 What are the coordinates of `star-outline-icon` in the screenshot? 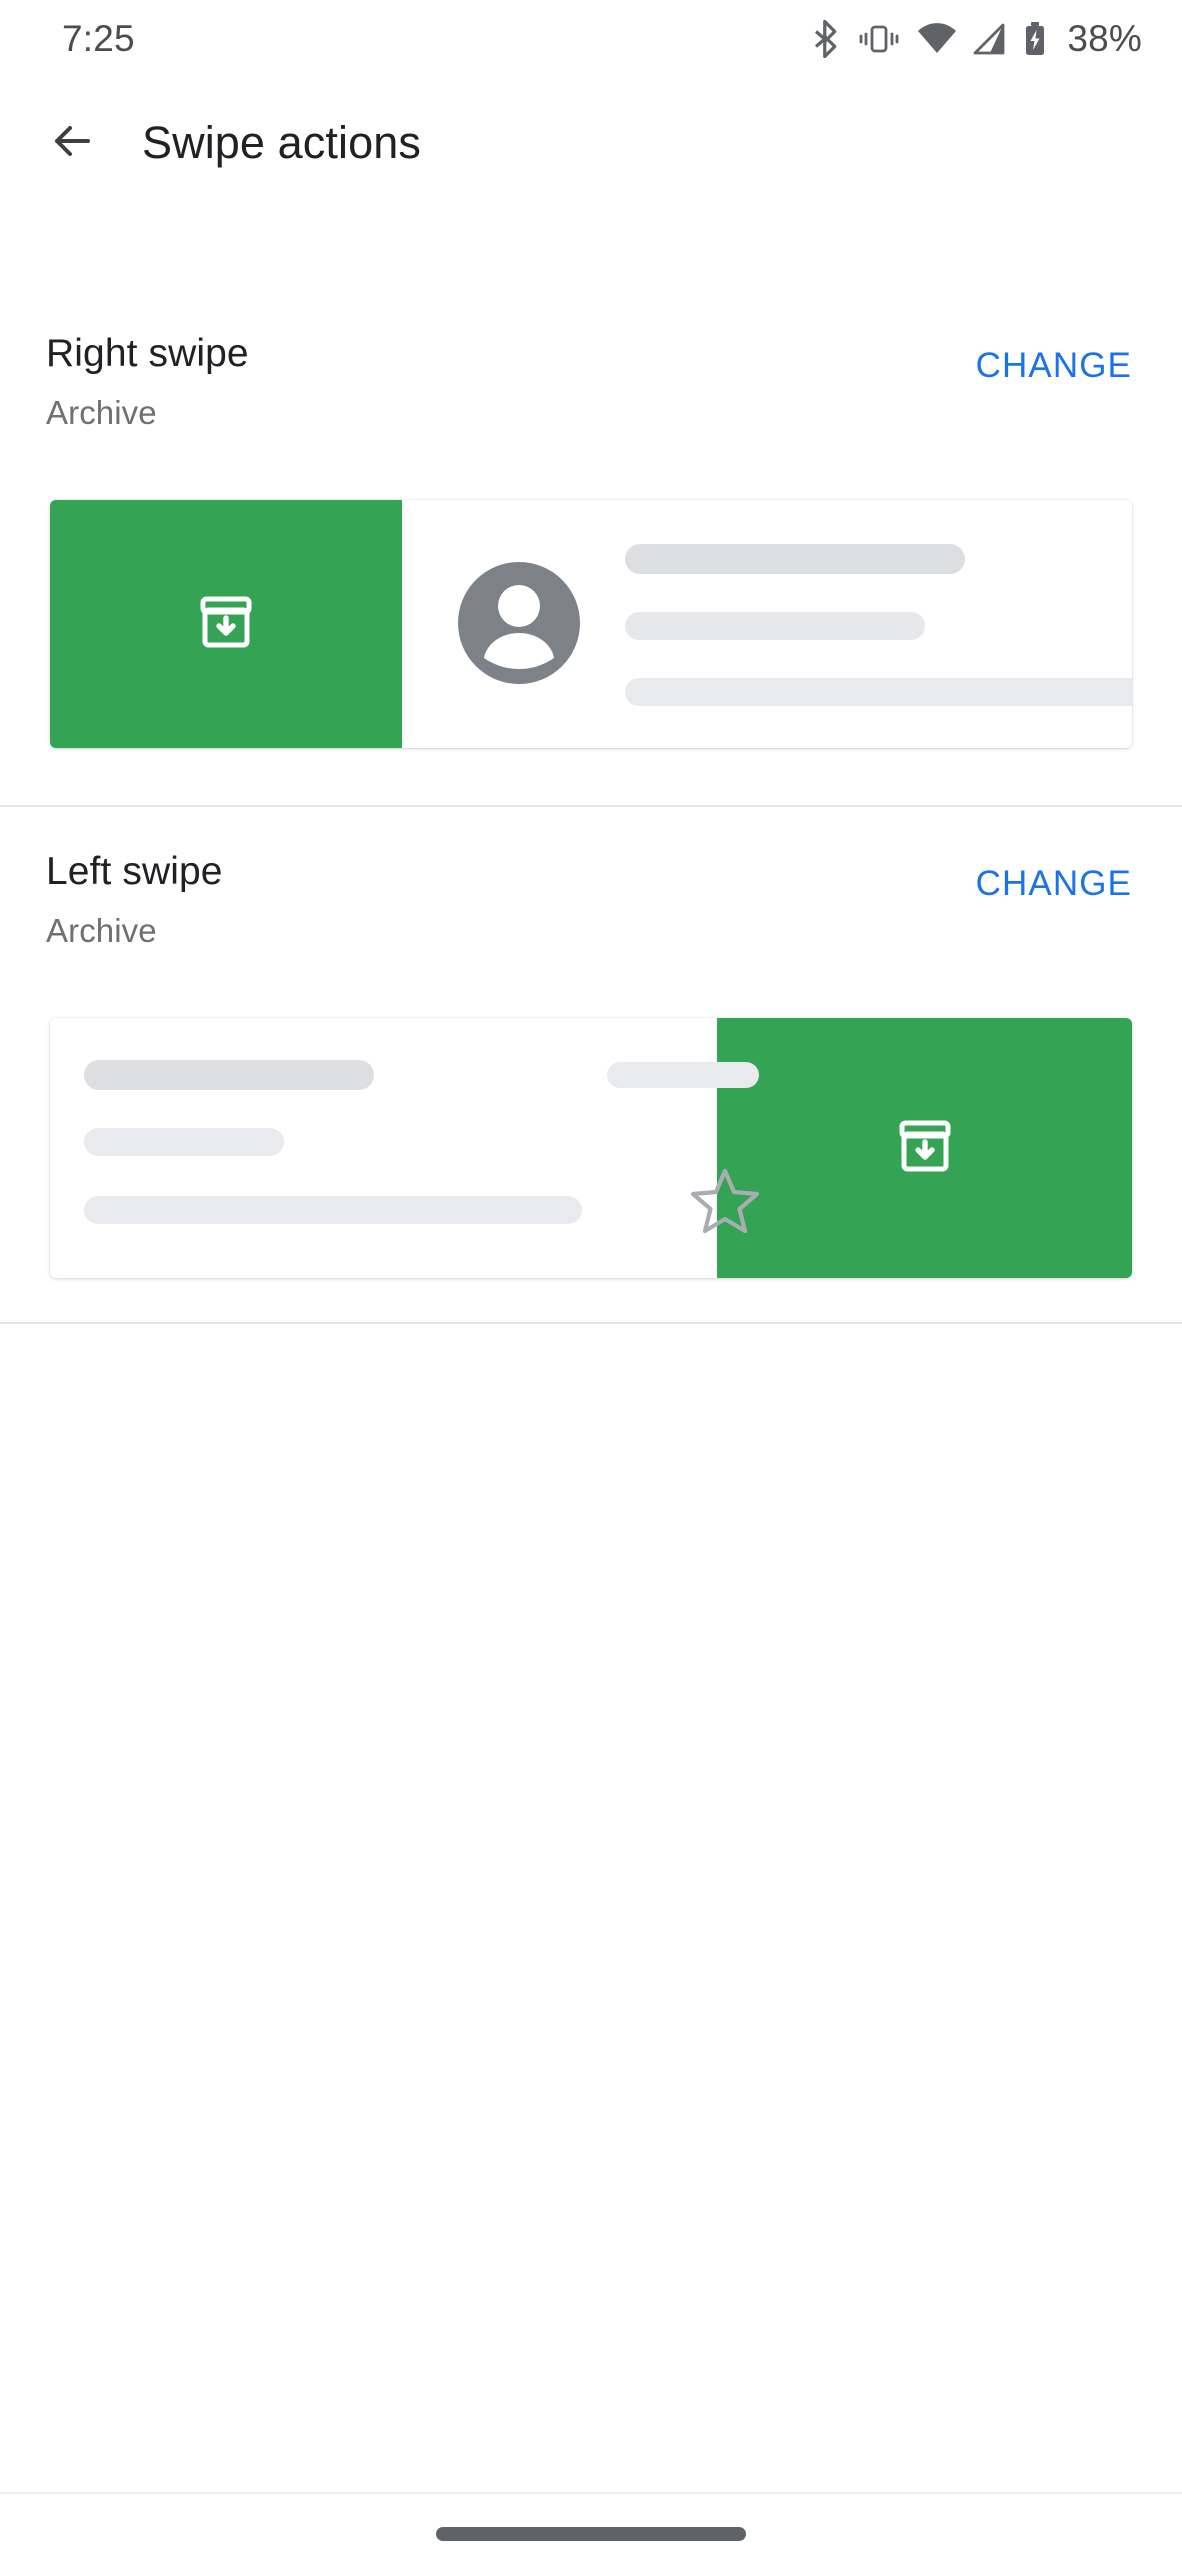 It's located at (725, 1202).